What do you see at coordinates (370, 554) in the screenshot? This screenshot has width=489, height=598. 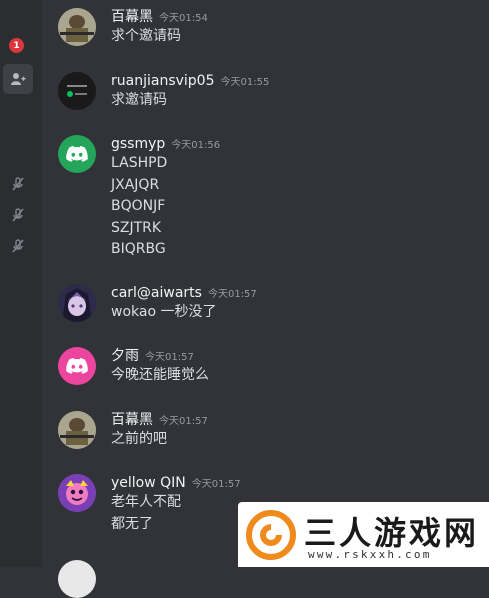 I see `watermark-url: www.rskxxh.com` at bounding box center [370, 554].